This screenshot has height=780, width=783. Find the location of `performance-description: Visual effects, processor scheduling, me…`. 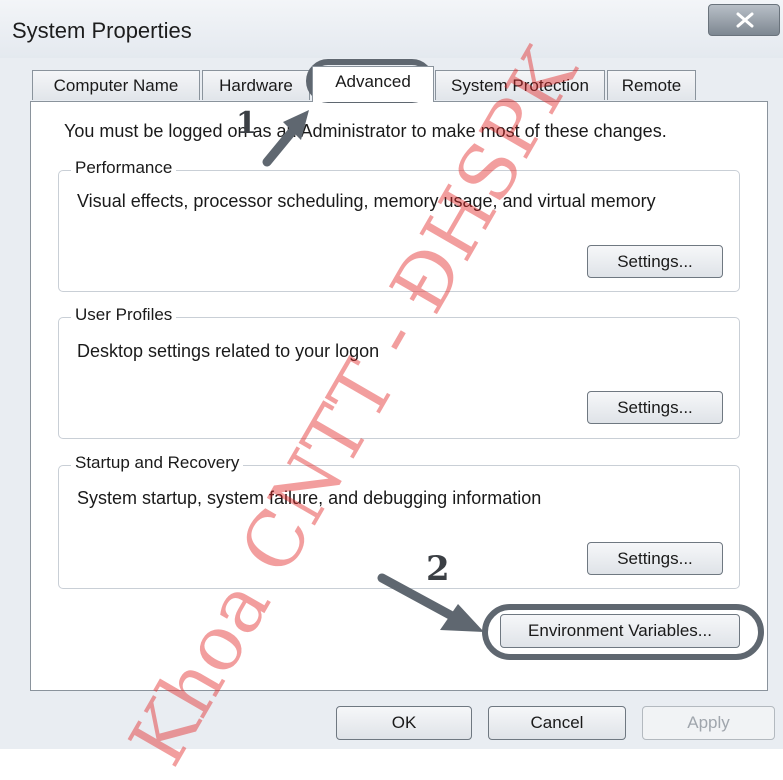

performance-description: Visual effects, processor scheduling, me… is located at coordinates (366, 201).